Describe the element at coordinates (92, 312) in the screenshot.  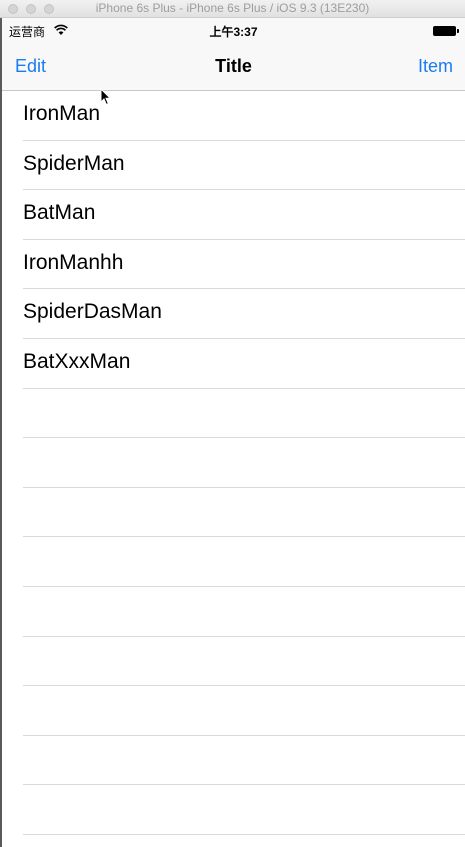
I see `row-label: SpiderDasMan` at that location.